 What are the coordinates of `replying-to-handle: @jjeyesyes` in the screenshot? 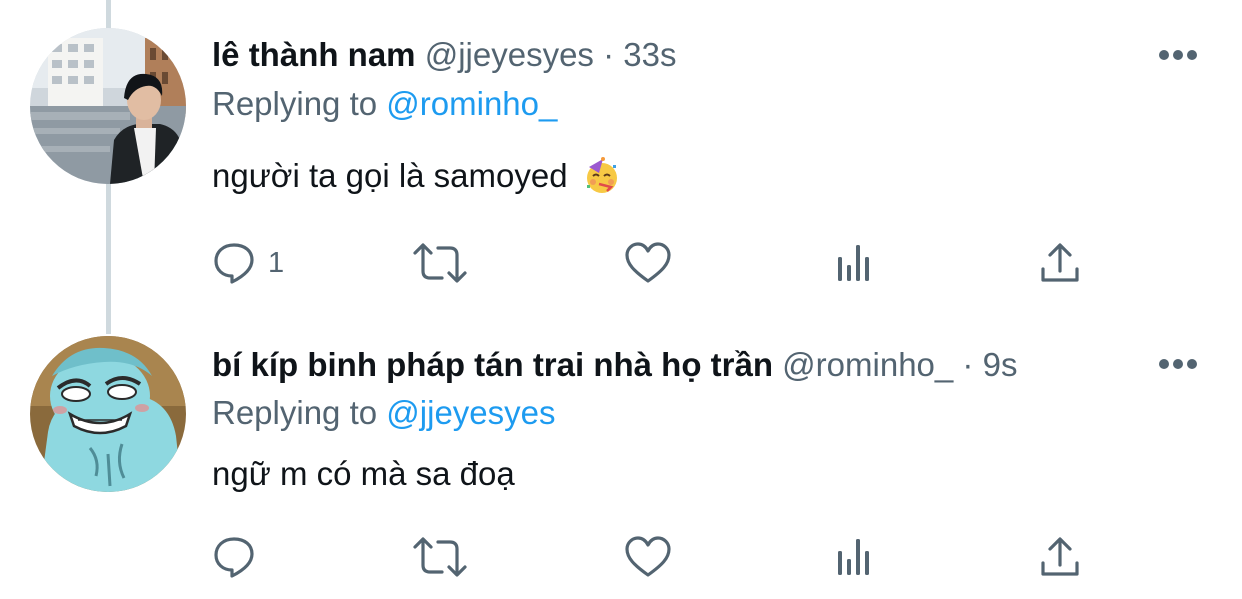 It's located at (470, 412).